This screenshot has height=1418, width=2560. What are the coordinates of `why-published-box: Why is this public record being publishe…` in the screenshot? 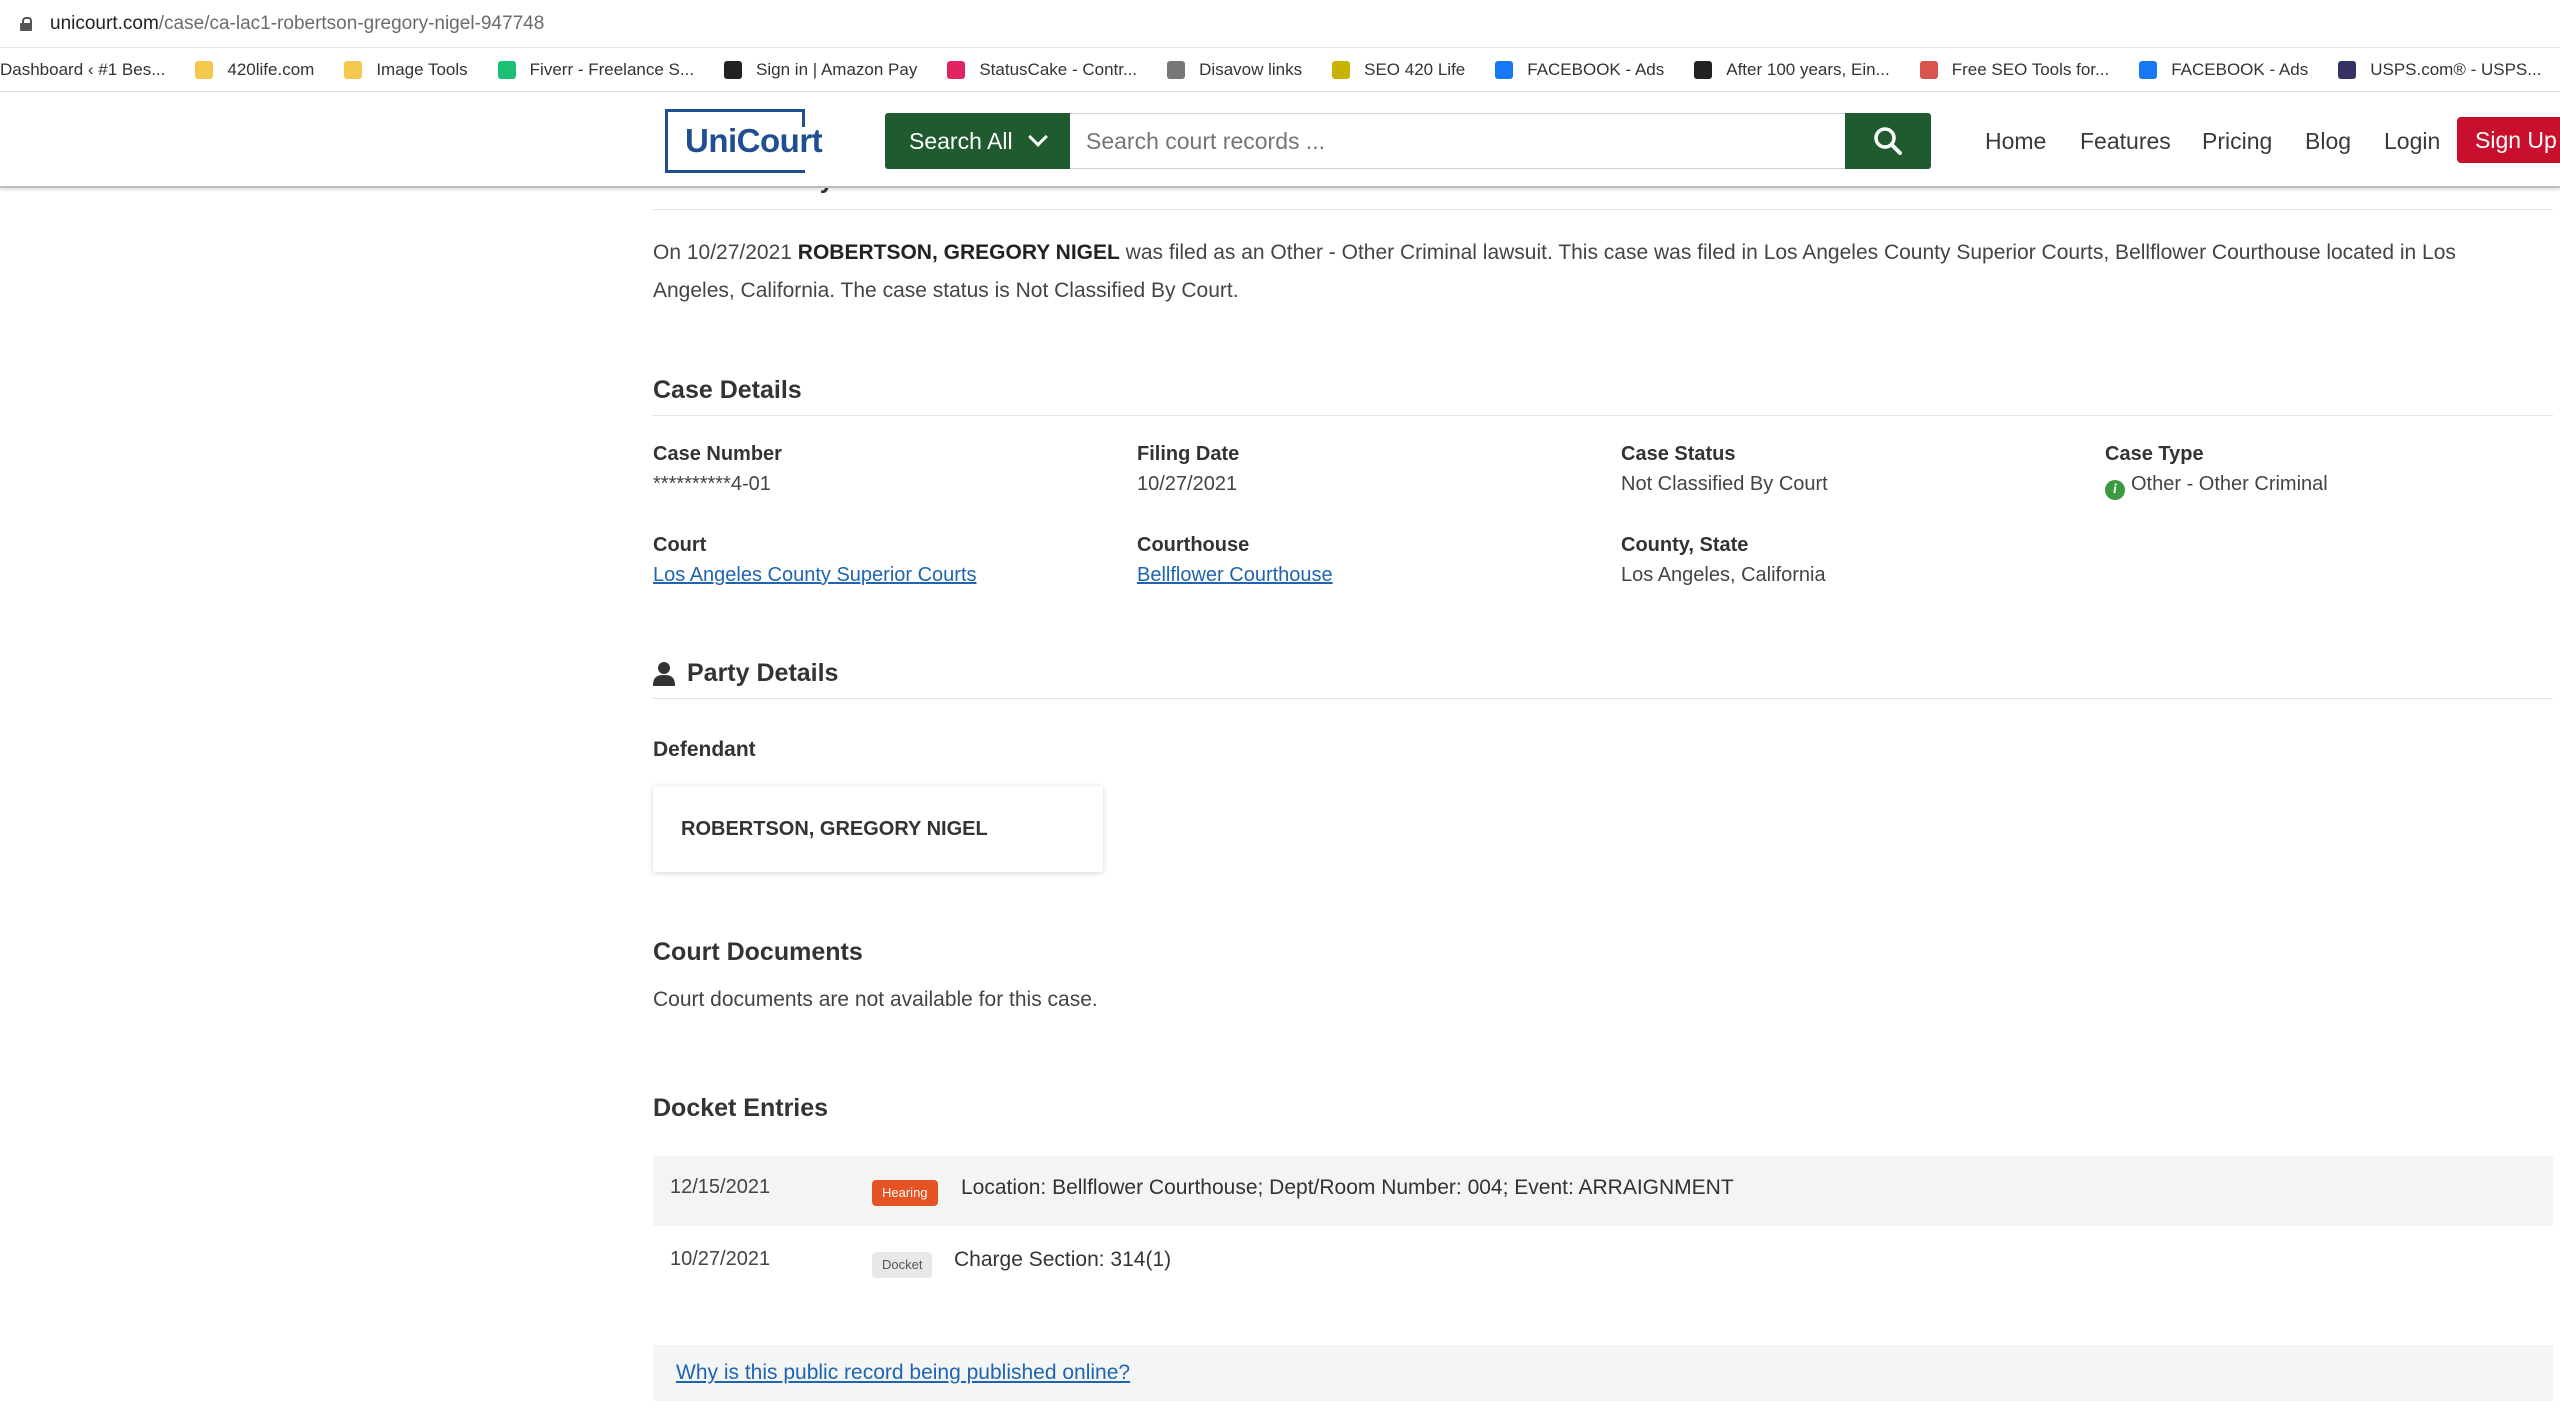 It's located at (1603, 1373).